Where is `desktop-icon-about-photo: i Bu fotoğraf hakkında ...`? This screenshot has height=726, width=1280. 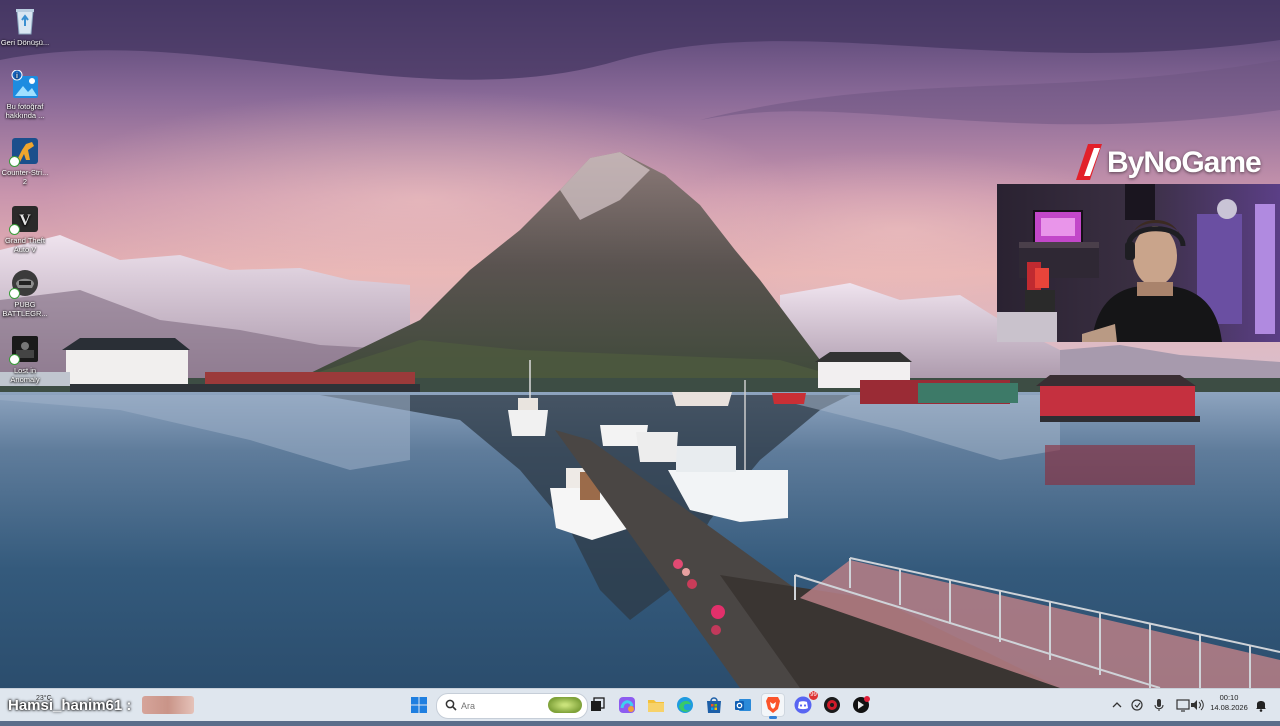
desktop-icon-about-photo: i Bu fotoğraf hakkında ... is located at coordinates (25, 93).